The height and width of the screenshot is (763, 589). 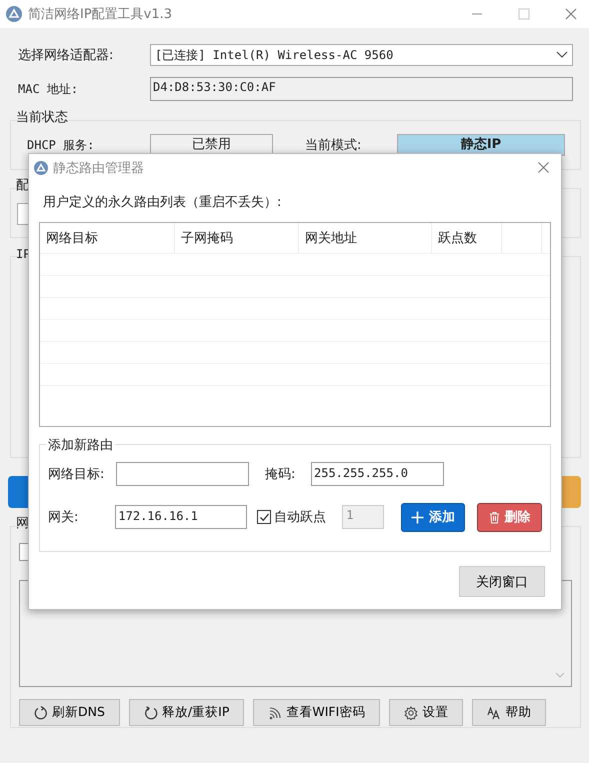 What do you see at coordinates (426, 712) in the screenshot?
I see `tool-button: 设置` at bounding box center [426, 712].